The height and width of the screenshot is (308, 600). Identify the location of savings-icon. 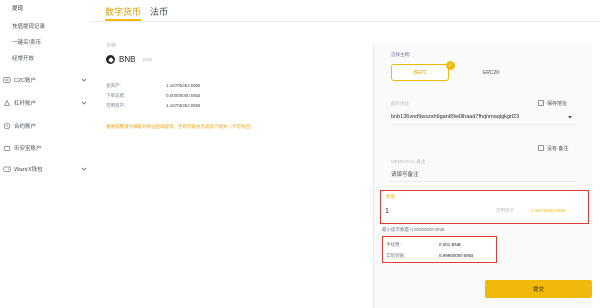
(7, 148).